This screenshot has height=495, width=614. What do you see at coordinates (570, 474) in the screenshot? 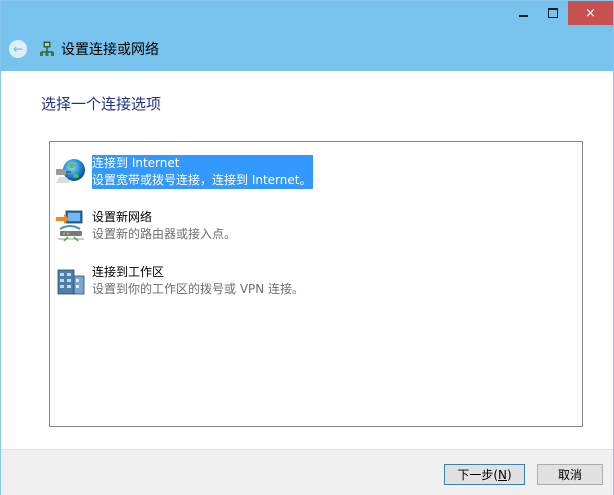
I see `cancel-button: 取消` at bounding box center [570, 474].